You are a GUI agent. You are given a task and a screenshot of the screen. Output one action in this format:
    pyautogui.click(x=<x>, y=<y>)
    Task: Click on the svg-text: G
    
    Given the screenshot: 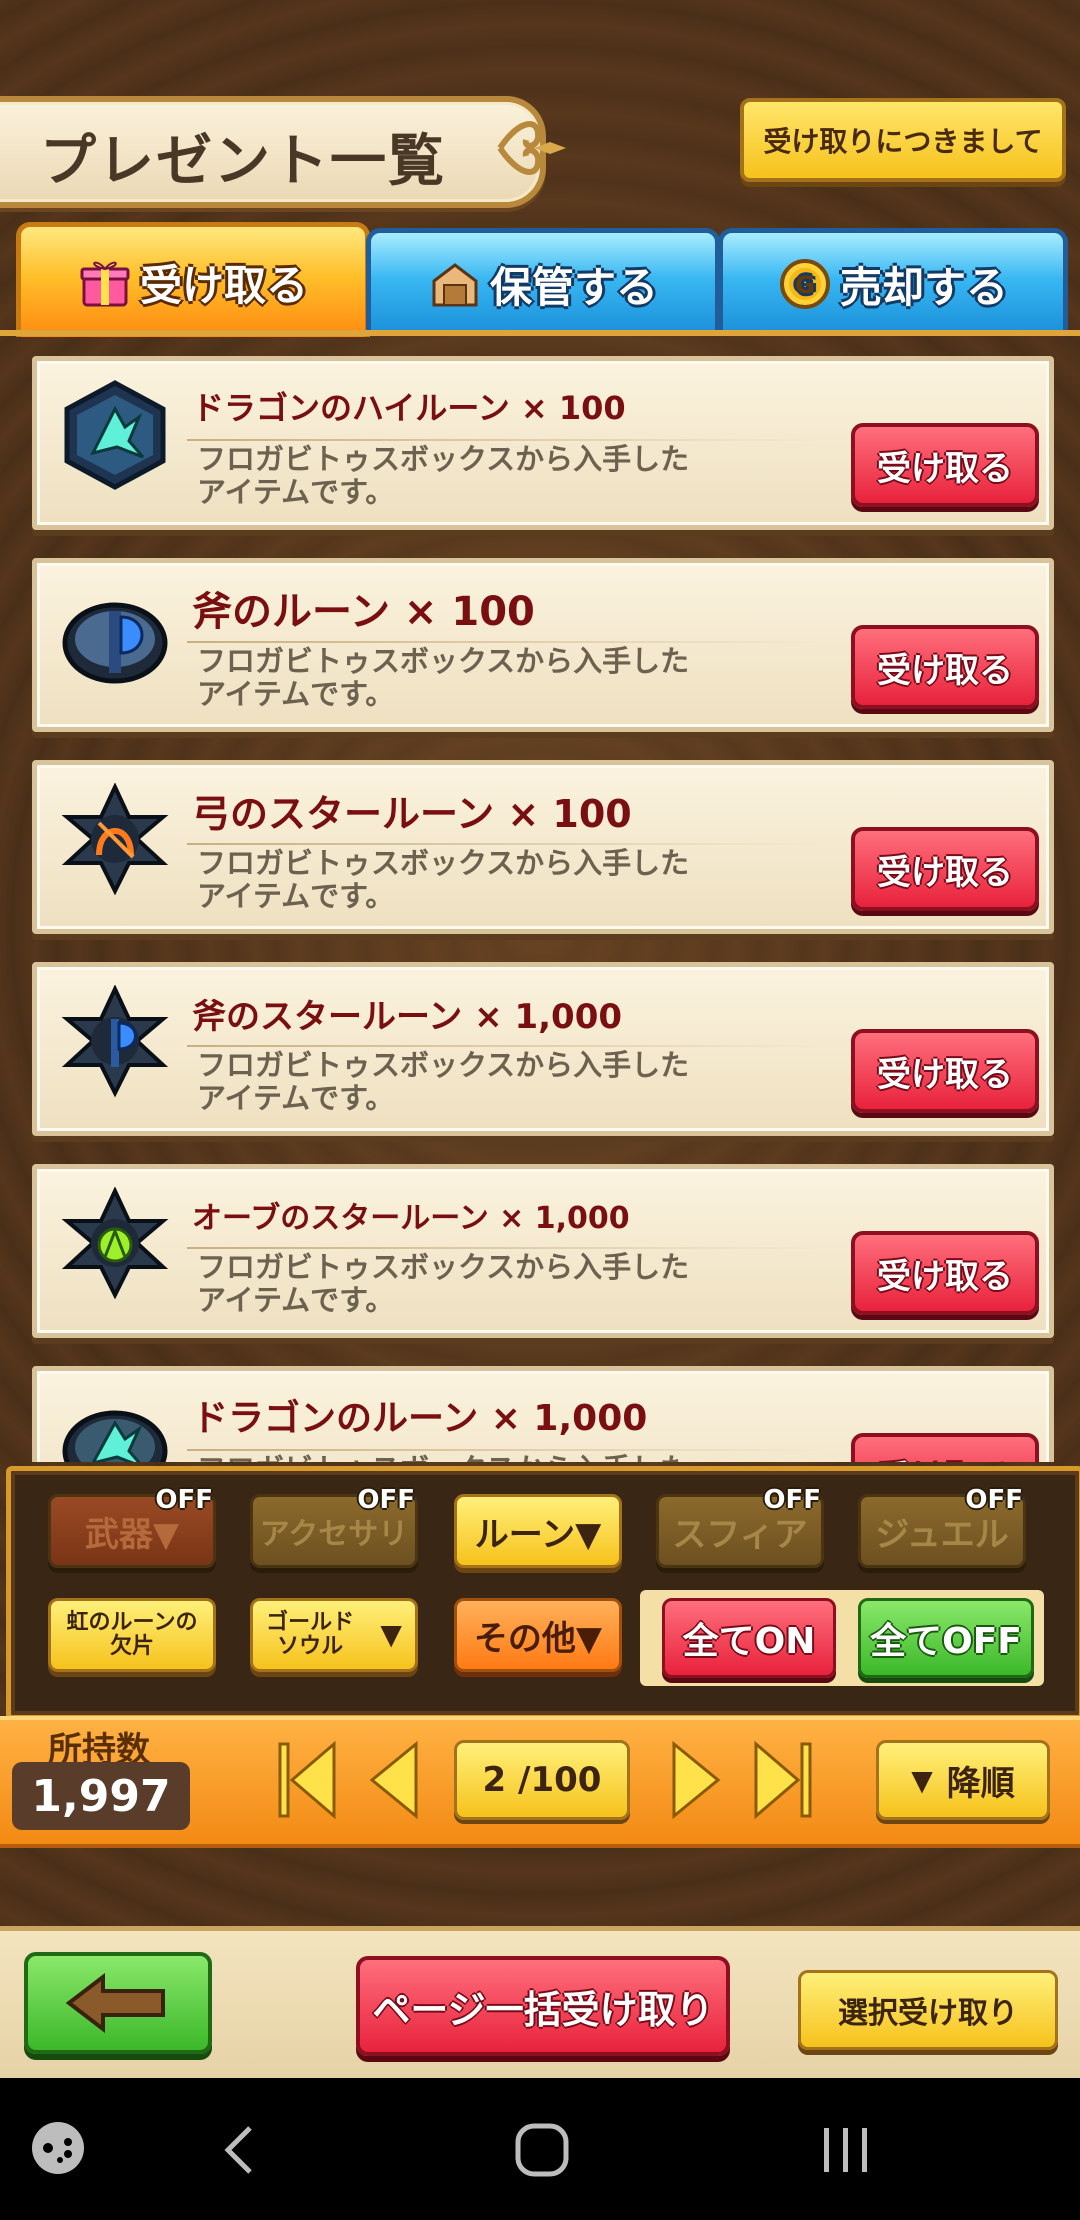 What is the action you would take?
    pyautogui.click(x=805, y=285)
    